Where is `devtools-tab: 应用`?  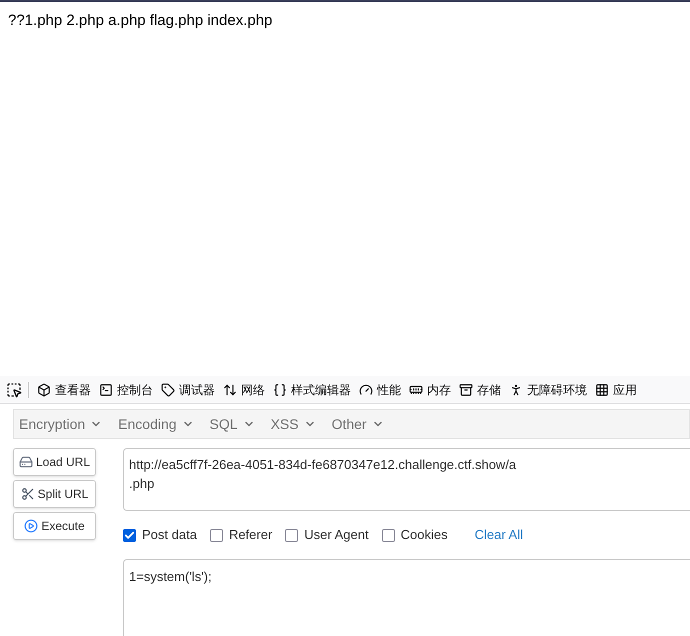
devtools-tab: 应用 is located at coordinates (625, 389).